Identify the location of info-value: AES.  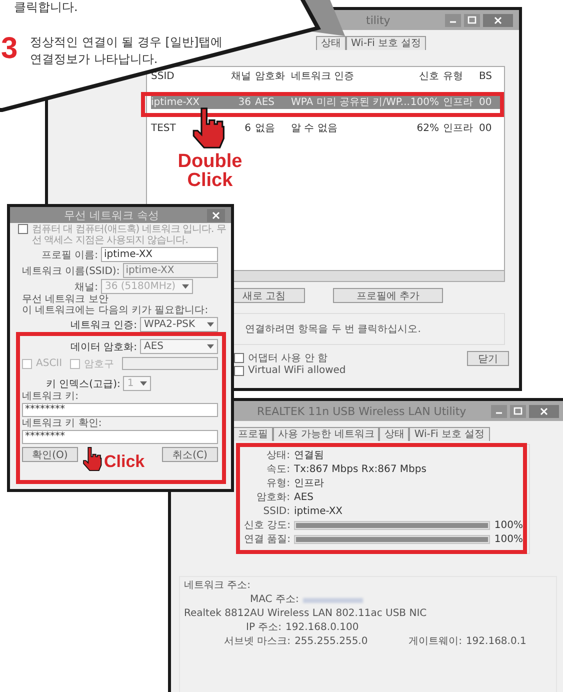
(304, 498).